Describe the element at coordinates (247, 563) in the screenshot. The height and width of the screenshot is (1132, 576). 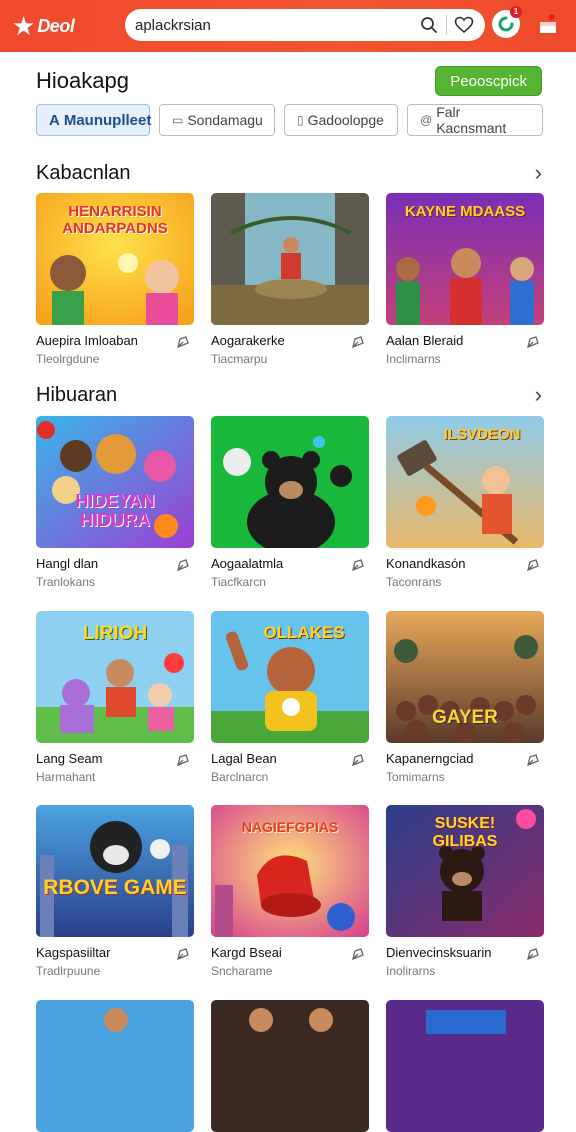
I see `card-title: Aogaalatmla` at that location.